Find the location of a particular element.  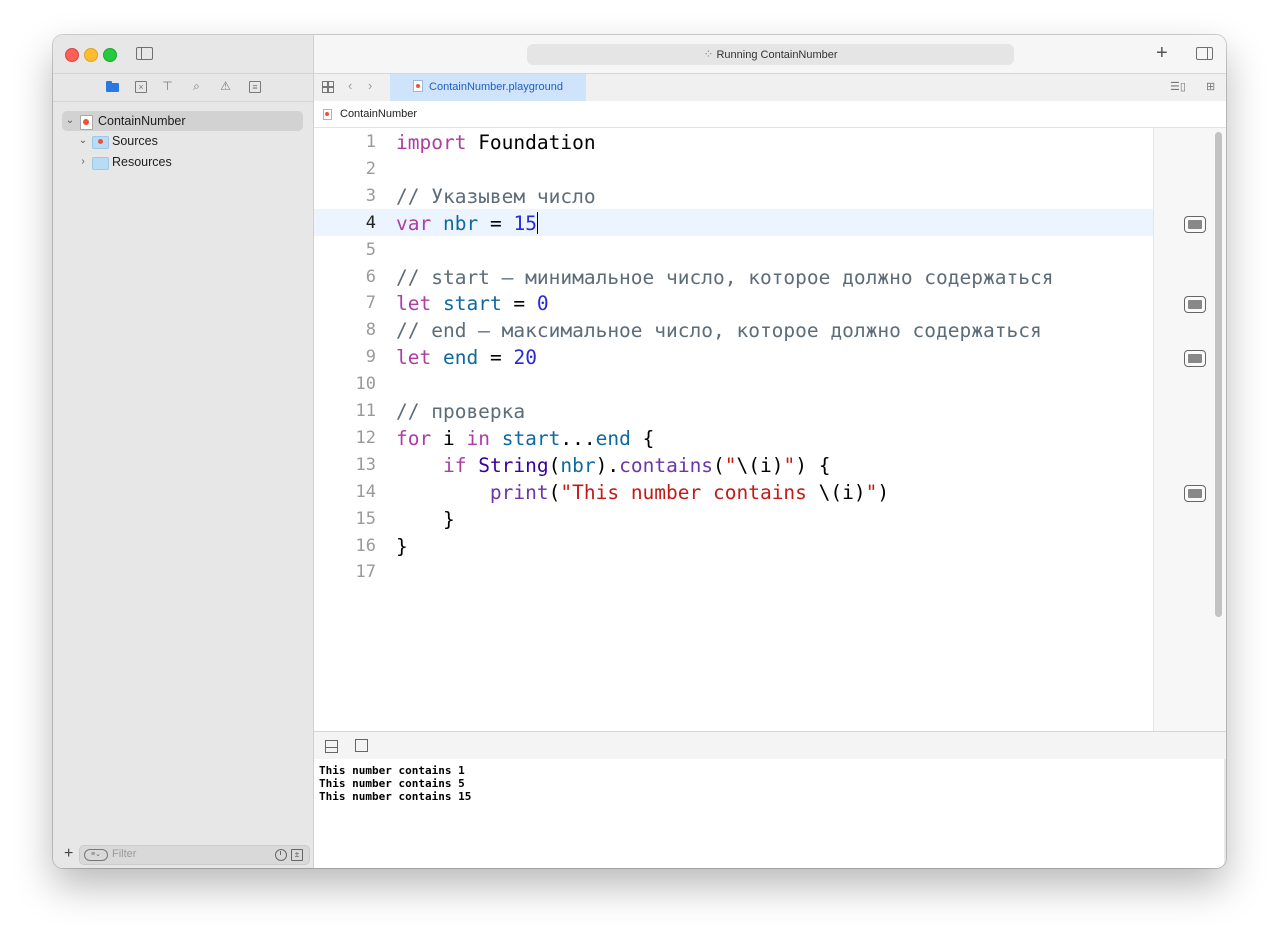

related-items-grid-icon is located at coordinates (328, 87).